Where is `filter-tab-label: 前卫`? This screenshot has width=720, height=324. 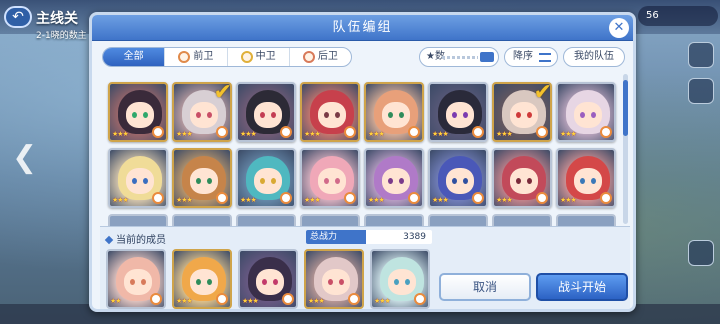 filter-tab-label: 前卫 is located at coordinates (203, 56).